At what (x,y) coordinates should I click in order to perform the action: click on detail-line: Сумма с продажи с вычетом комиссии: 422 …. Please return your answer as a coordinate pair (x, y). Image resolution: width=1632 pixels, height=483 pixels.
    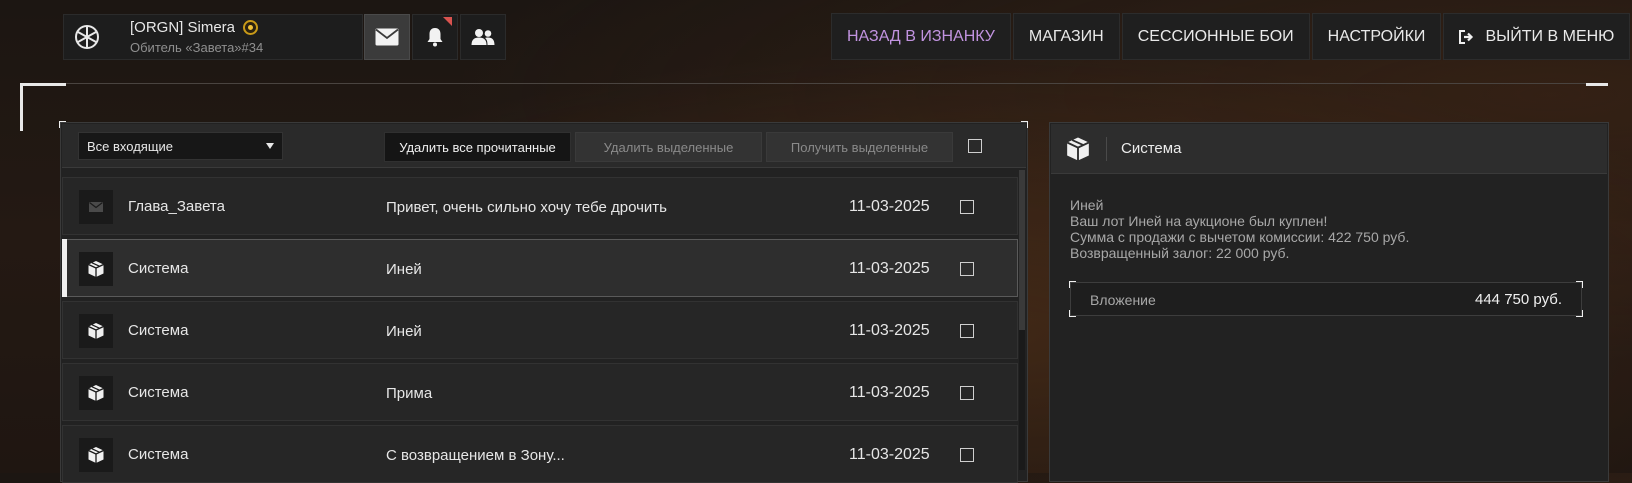
    Looking at the image, I should click on (1240, 237).